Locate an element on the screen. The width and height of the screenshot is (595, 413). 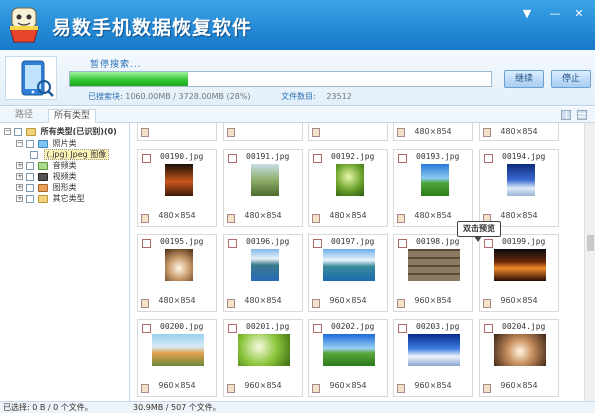
tooltip-pointer is located at coordinates (478, 239).